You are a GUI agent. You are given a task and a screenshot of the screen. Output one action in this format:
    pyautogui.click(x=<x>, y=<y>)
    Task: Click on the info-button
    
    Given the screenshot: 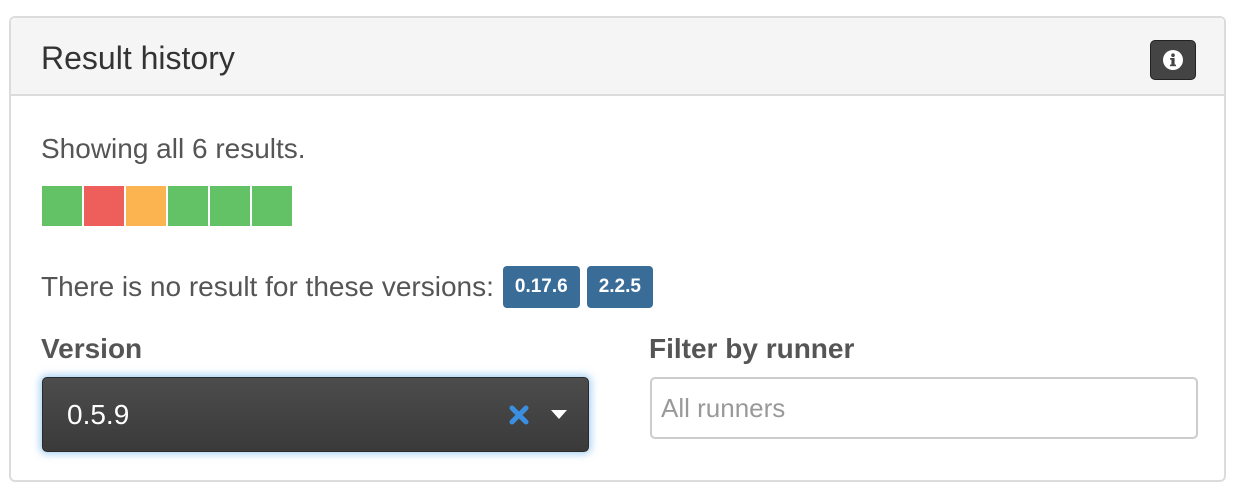 What is the action you would take?
    pyautogui.click(x=1173, y=60)
    